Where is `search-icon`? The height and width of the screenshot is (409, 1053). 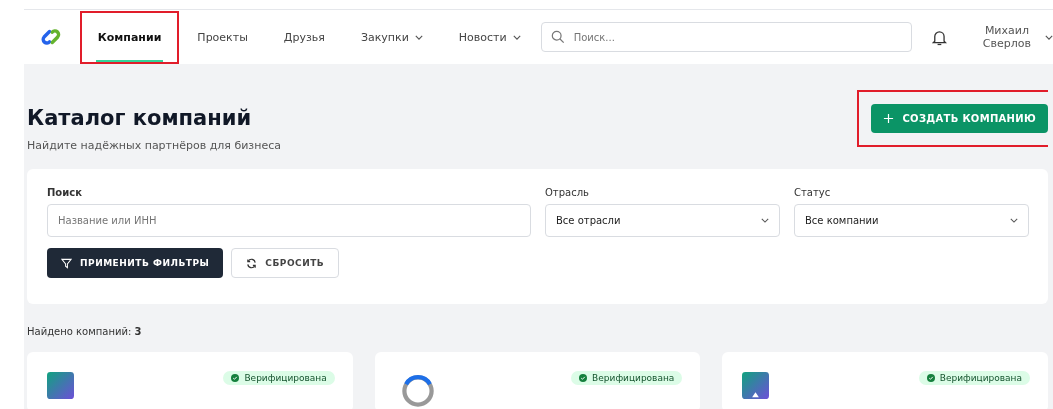
search-icon is located at coordinates (557, 37).